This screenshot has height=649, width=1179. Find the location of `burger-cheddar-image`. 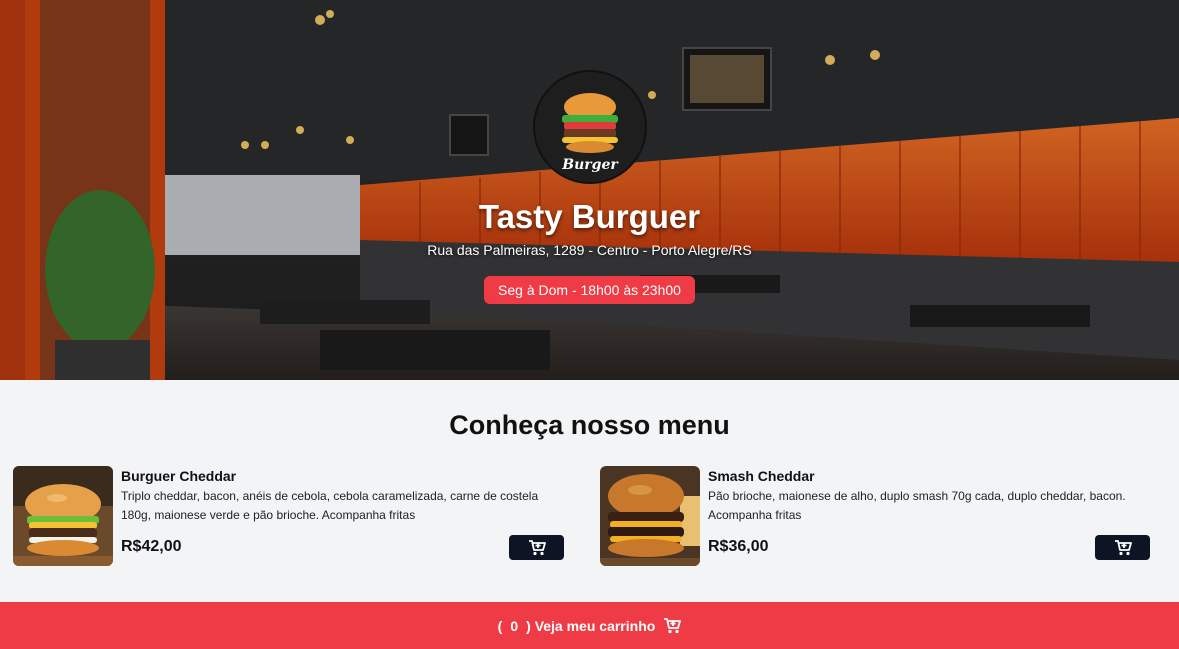

burger-cheddar-image is located at coordinates (63, 516).